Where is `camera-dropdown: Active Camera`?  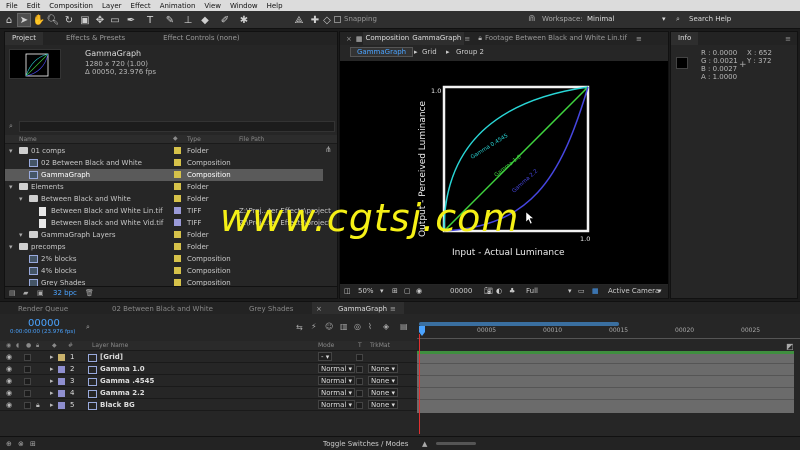
camera-dropdown: Active Camera is located at coordinates (633, 291).